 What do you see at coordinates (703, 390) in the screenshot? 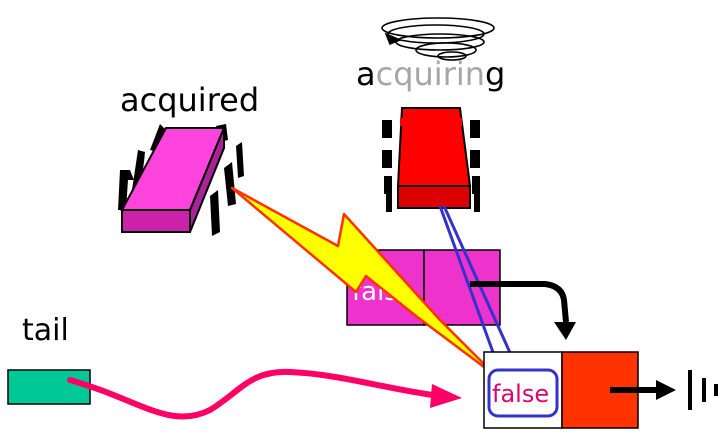
I see `ground-icon` at bounding box center [703, 390].